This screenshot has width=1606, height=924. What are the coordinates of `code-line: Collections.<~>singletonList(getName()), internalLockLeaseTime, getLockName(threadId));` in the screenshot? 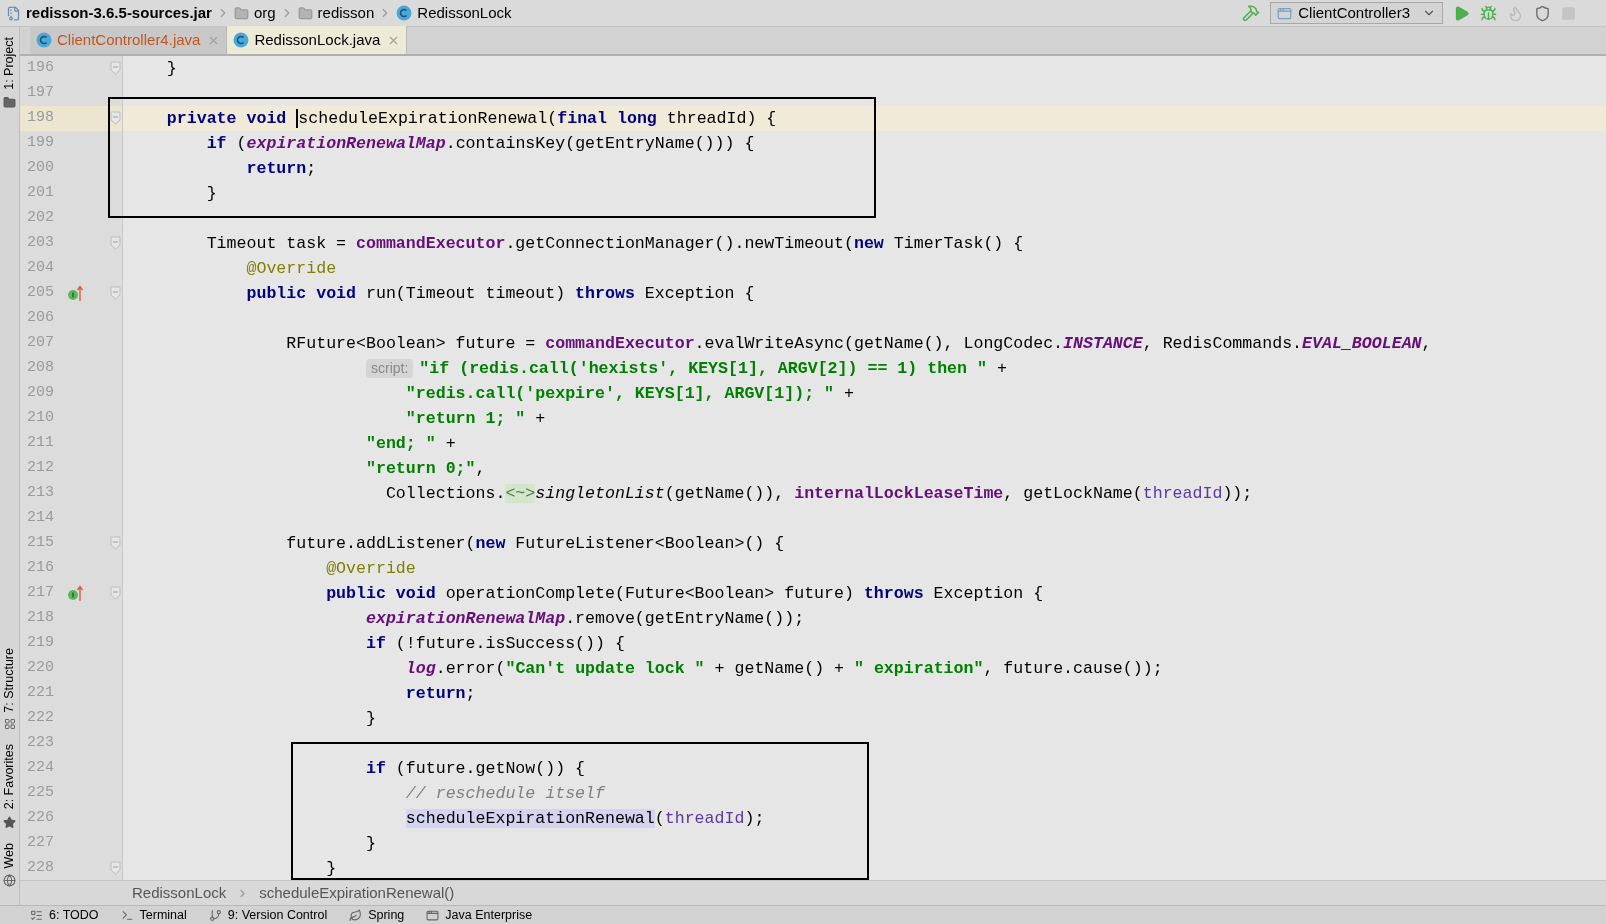 It's located at (818, 494).